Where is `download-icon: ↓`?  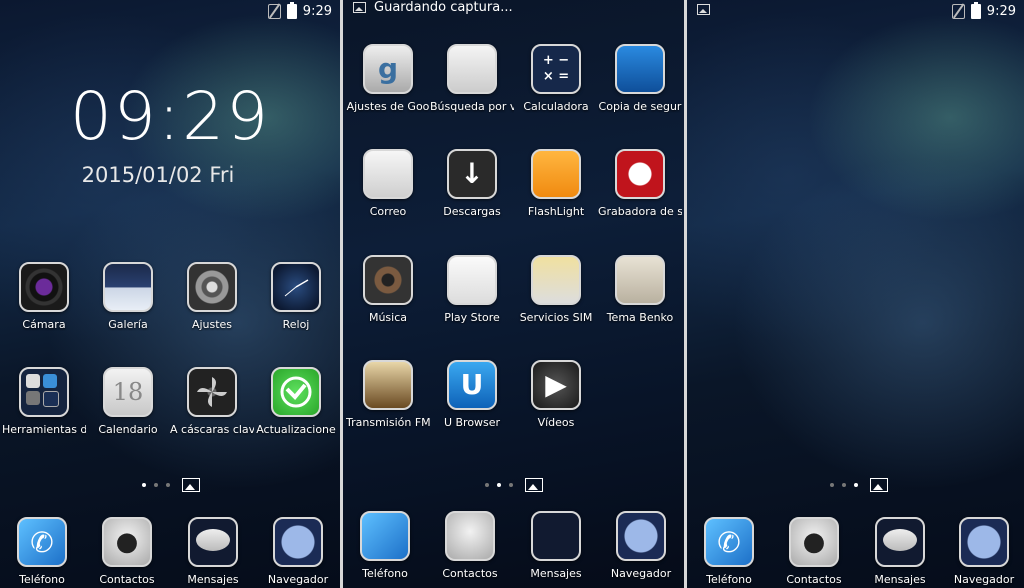 download-icon: ↓ is located at coordinates (472, 174).